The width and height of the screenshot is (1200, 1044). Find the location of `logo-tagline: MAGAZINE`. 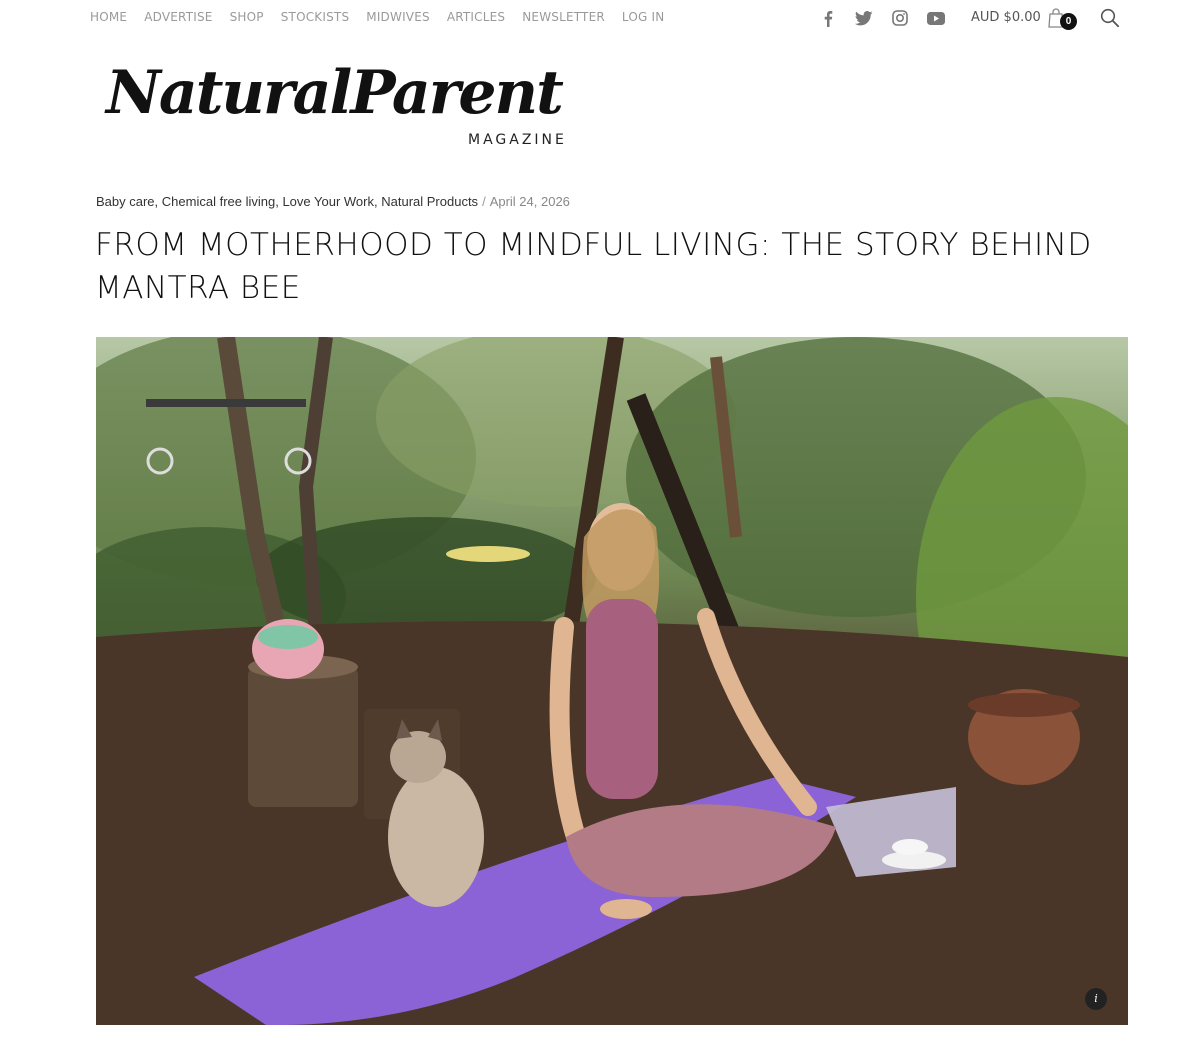

logo-tagline: MAGAZINE is located at coordinates (517, 140).